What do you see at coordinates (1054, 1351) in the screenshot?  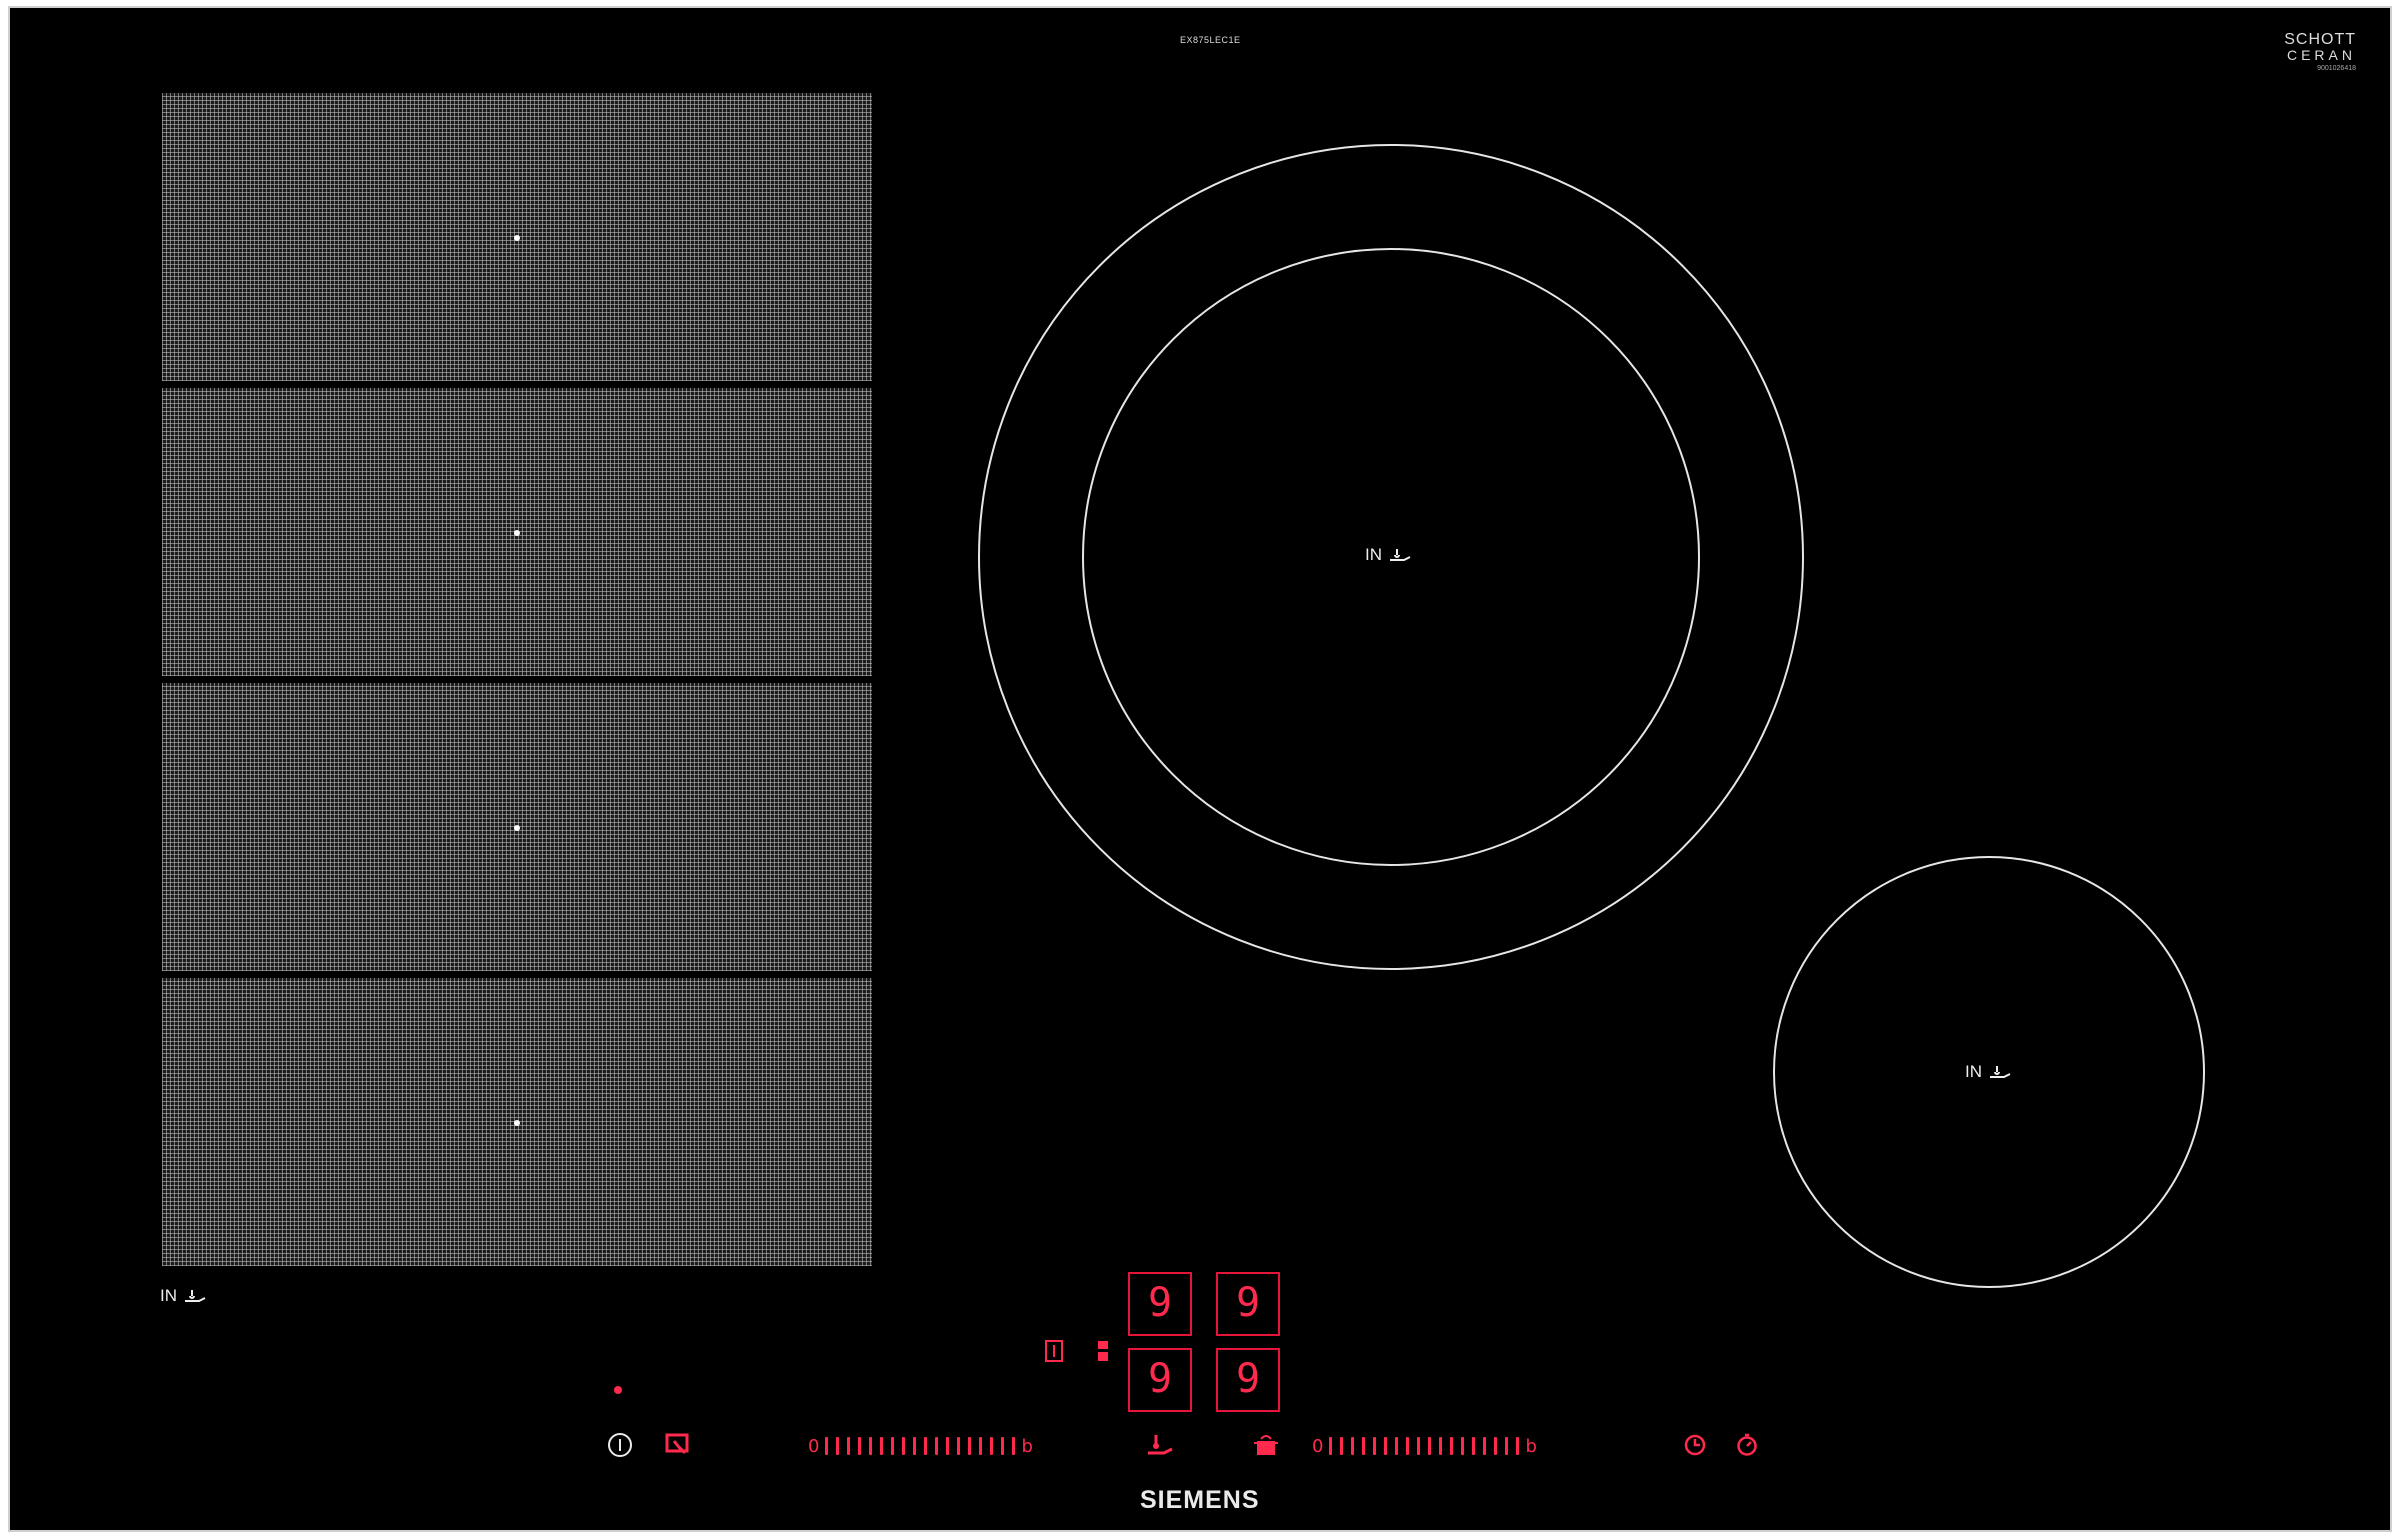 I see `flex-zone-icon` at bounding box center [1054, 1351].